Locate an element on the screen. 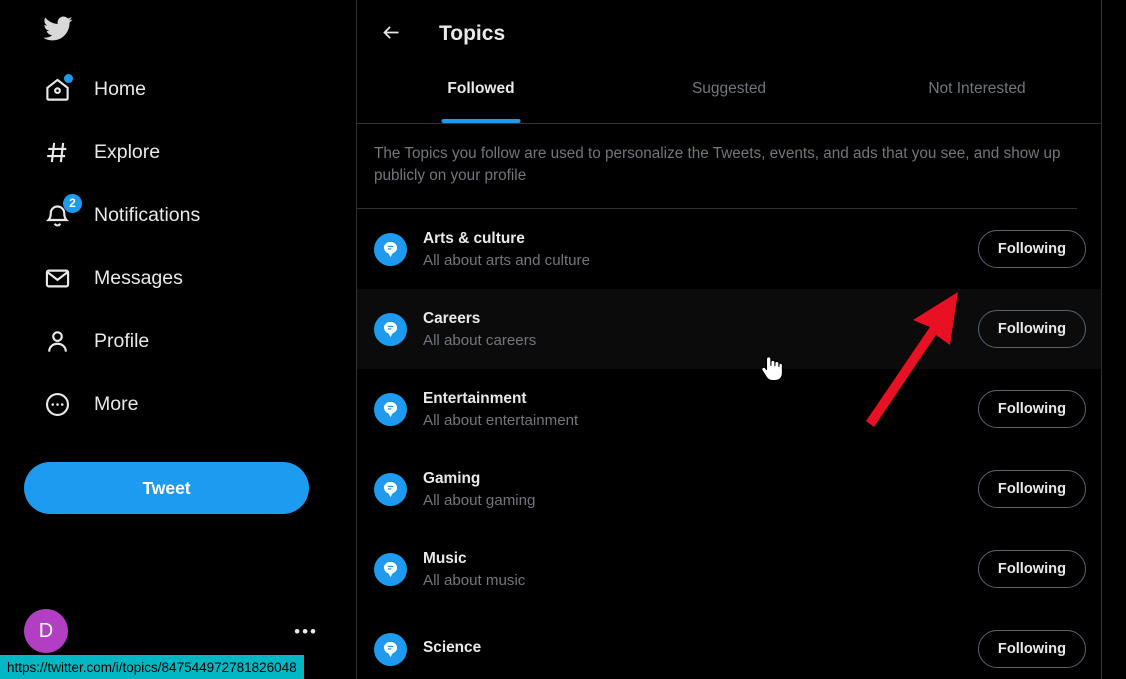 This screenshot has height=679, width=1126. notifications-badge: 2 is located at coordinates (72, 203).